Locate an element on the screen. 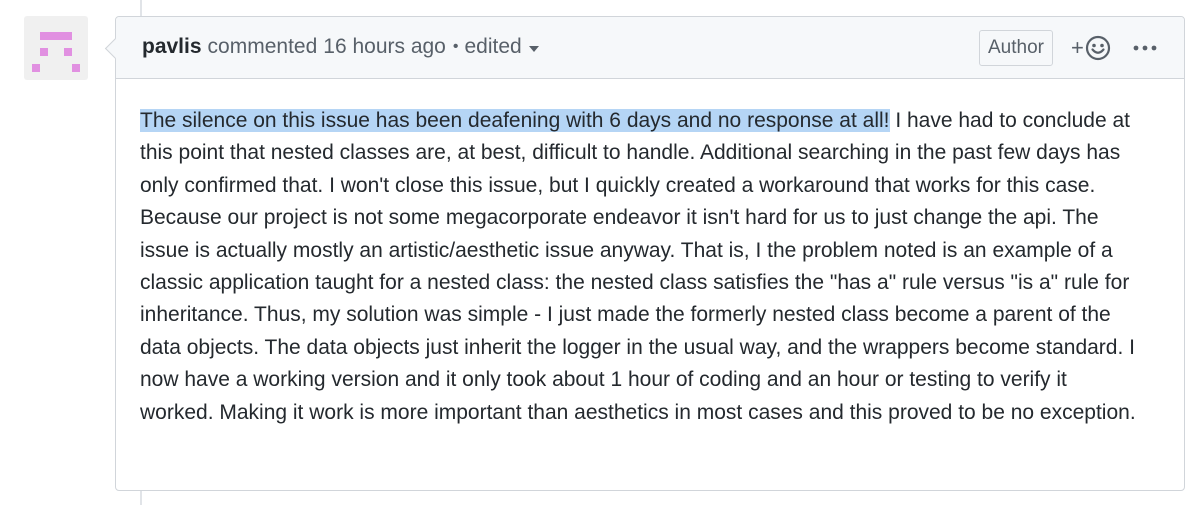 This screenshot has height=505, width=1200. comment-meta: pavlis commented 16 hours ago • edited is located at coordinates (340, 47).